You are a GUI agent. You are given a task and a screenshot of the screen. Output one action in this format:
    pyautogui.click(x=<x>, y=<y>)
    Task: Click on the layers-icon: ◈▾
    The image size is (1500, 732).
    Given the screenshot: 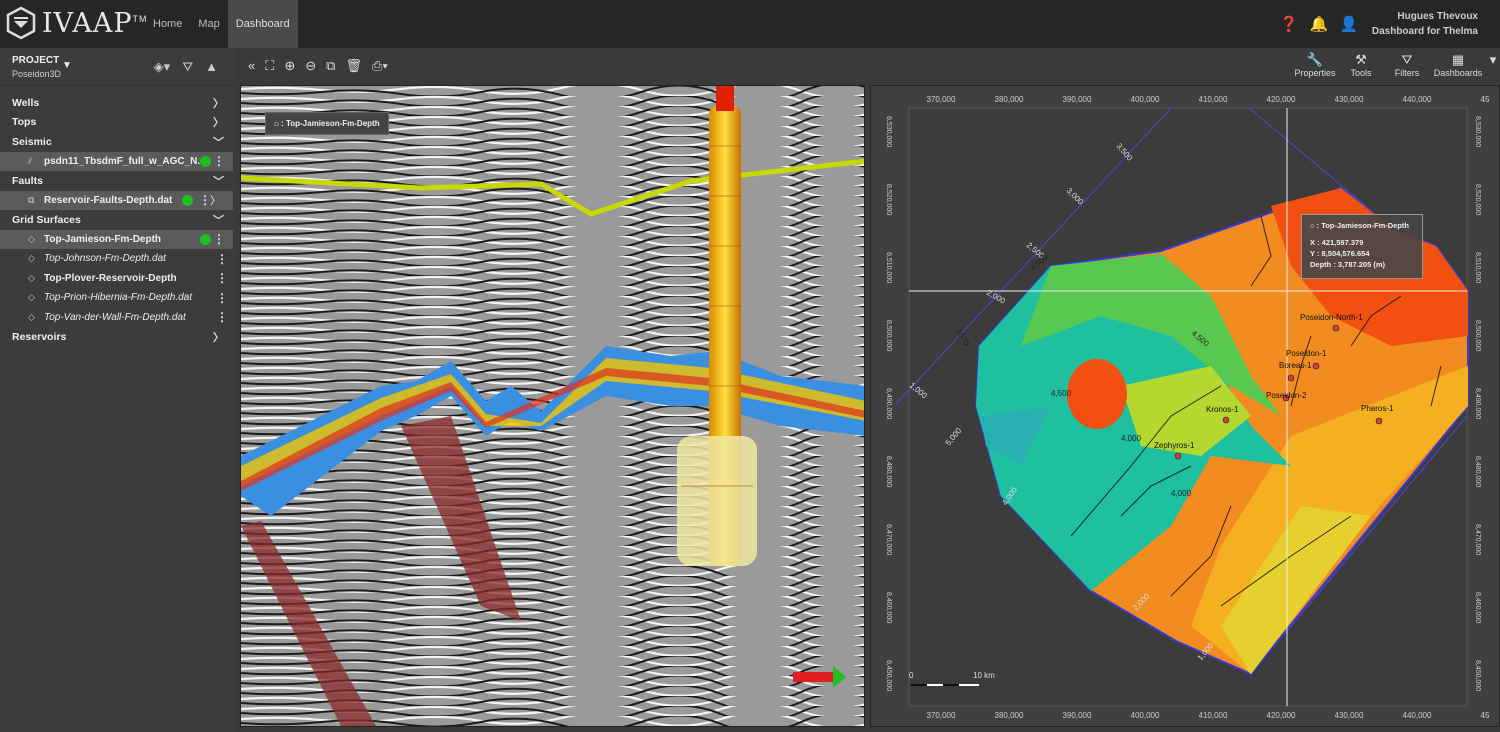 What is the action you would take?
    pyautogui.click(x=162, y=67)
    